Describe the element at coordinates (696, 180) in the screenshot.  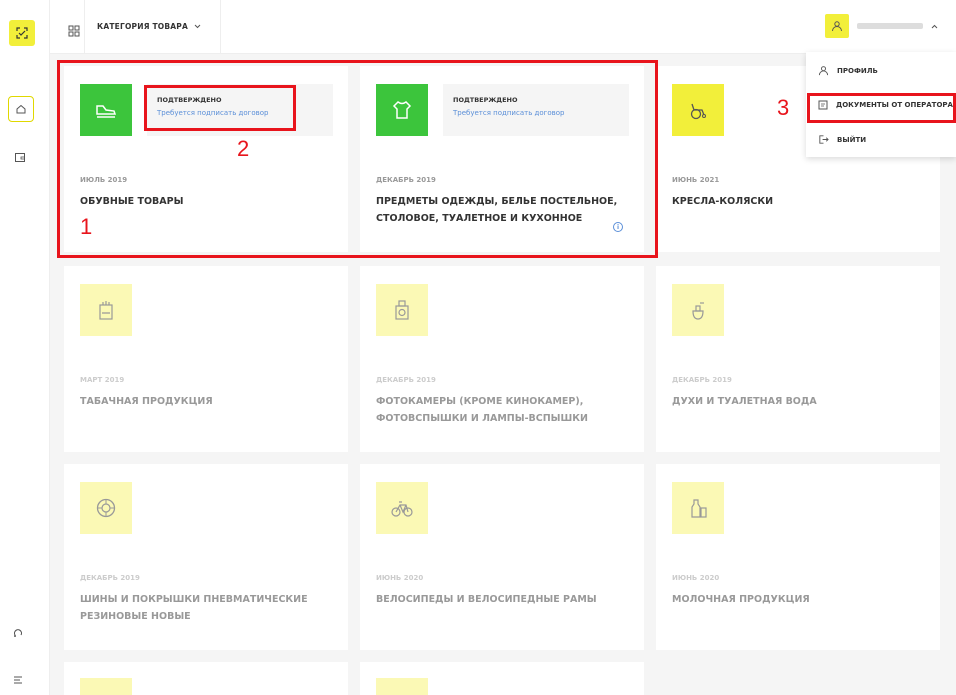
I see `card-date: ИЮНЬ 2021` at that location.